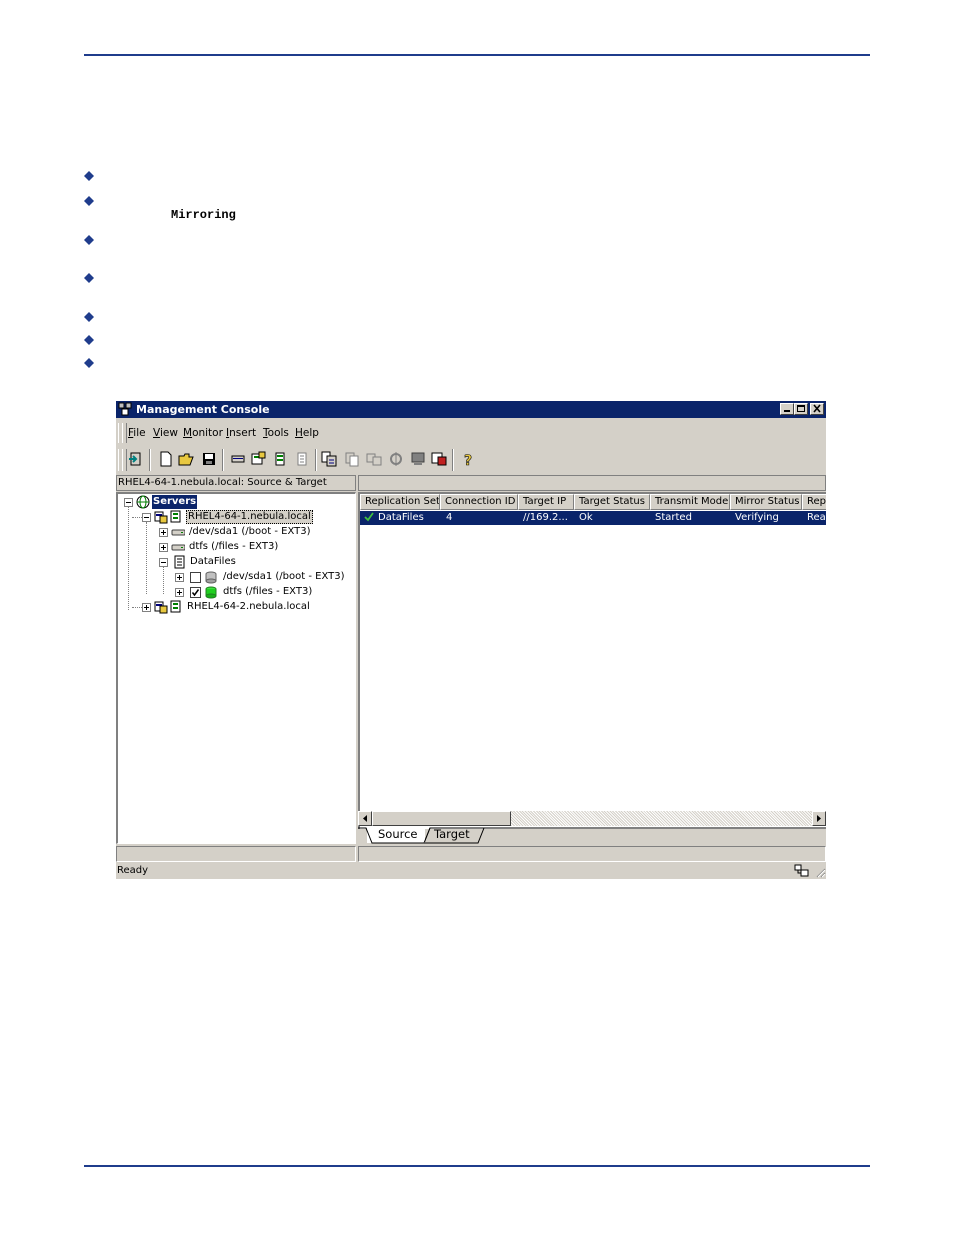 This screenshot has width=954, height=1235. Describe the element at coordinates (248, 606) in the screenshot. I see `tree-label: RHEL4-64-2.nebula.local` at that location.